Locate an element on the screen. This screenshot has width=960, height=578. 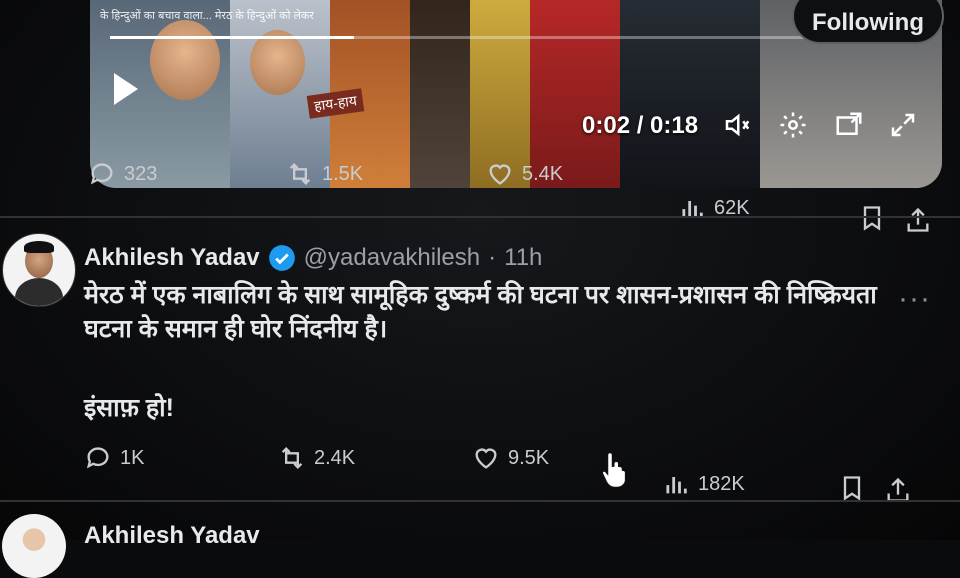
views-count: 182K is located at coordinates (721, 483).